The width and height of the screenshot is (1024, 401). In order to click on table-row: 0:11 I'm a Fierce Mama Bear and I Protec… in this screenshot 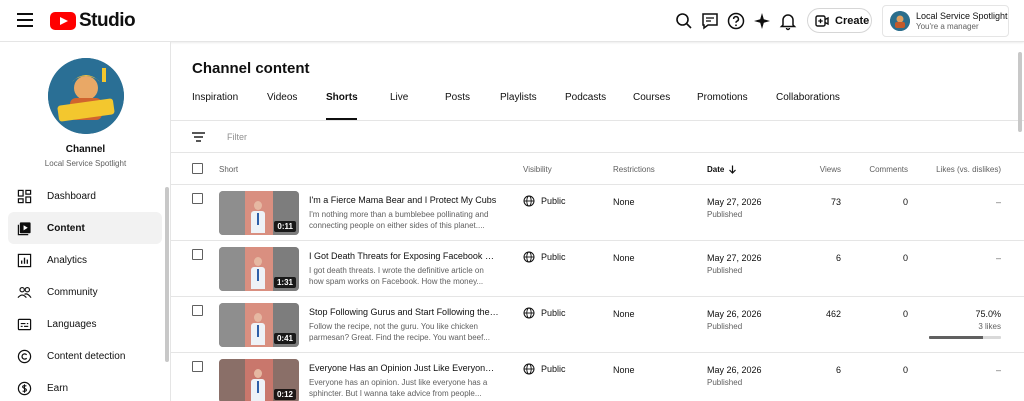, I will do `click(597, 213)`.